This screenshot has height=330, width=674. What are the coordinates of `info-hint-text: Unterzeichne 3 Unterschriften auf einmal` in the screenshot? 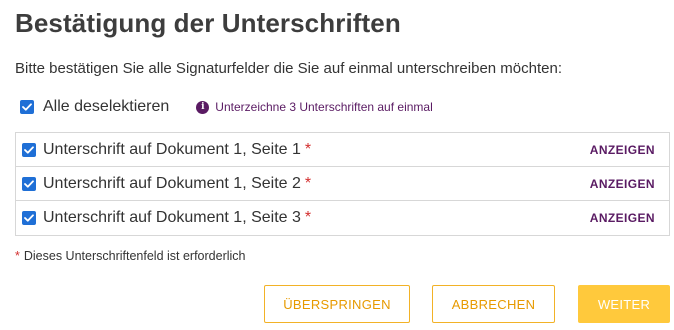 It's located at (324, 107).